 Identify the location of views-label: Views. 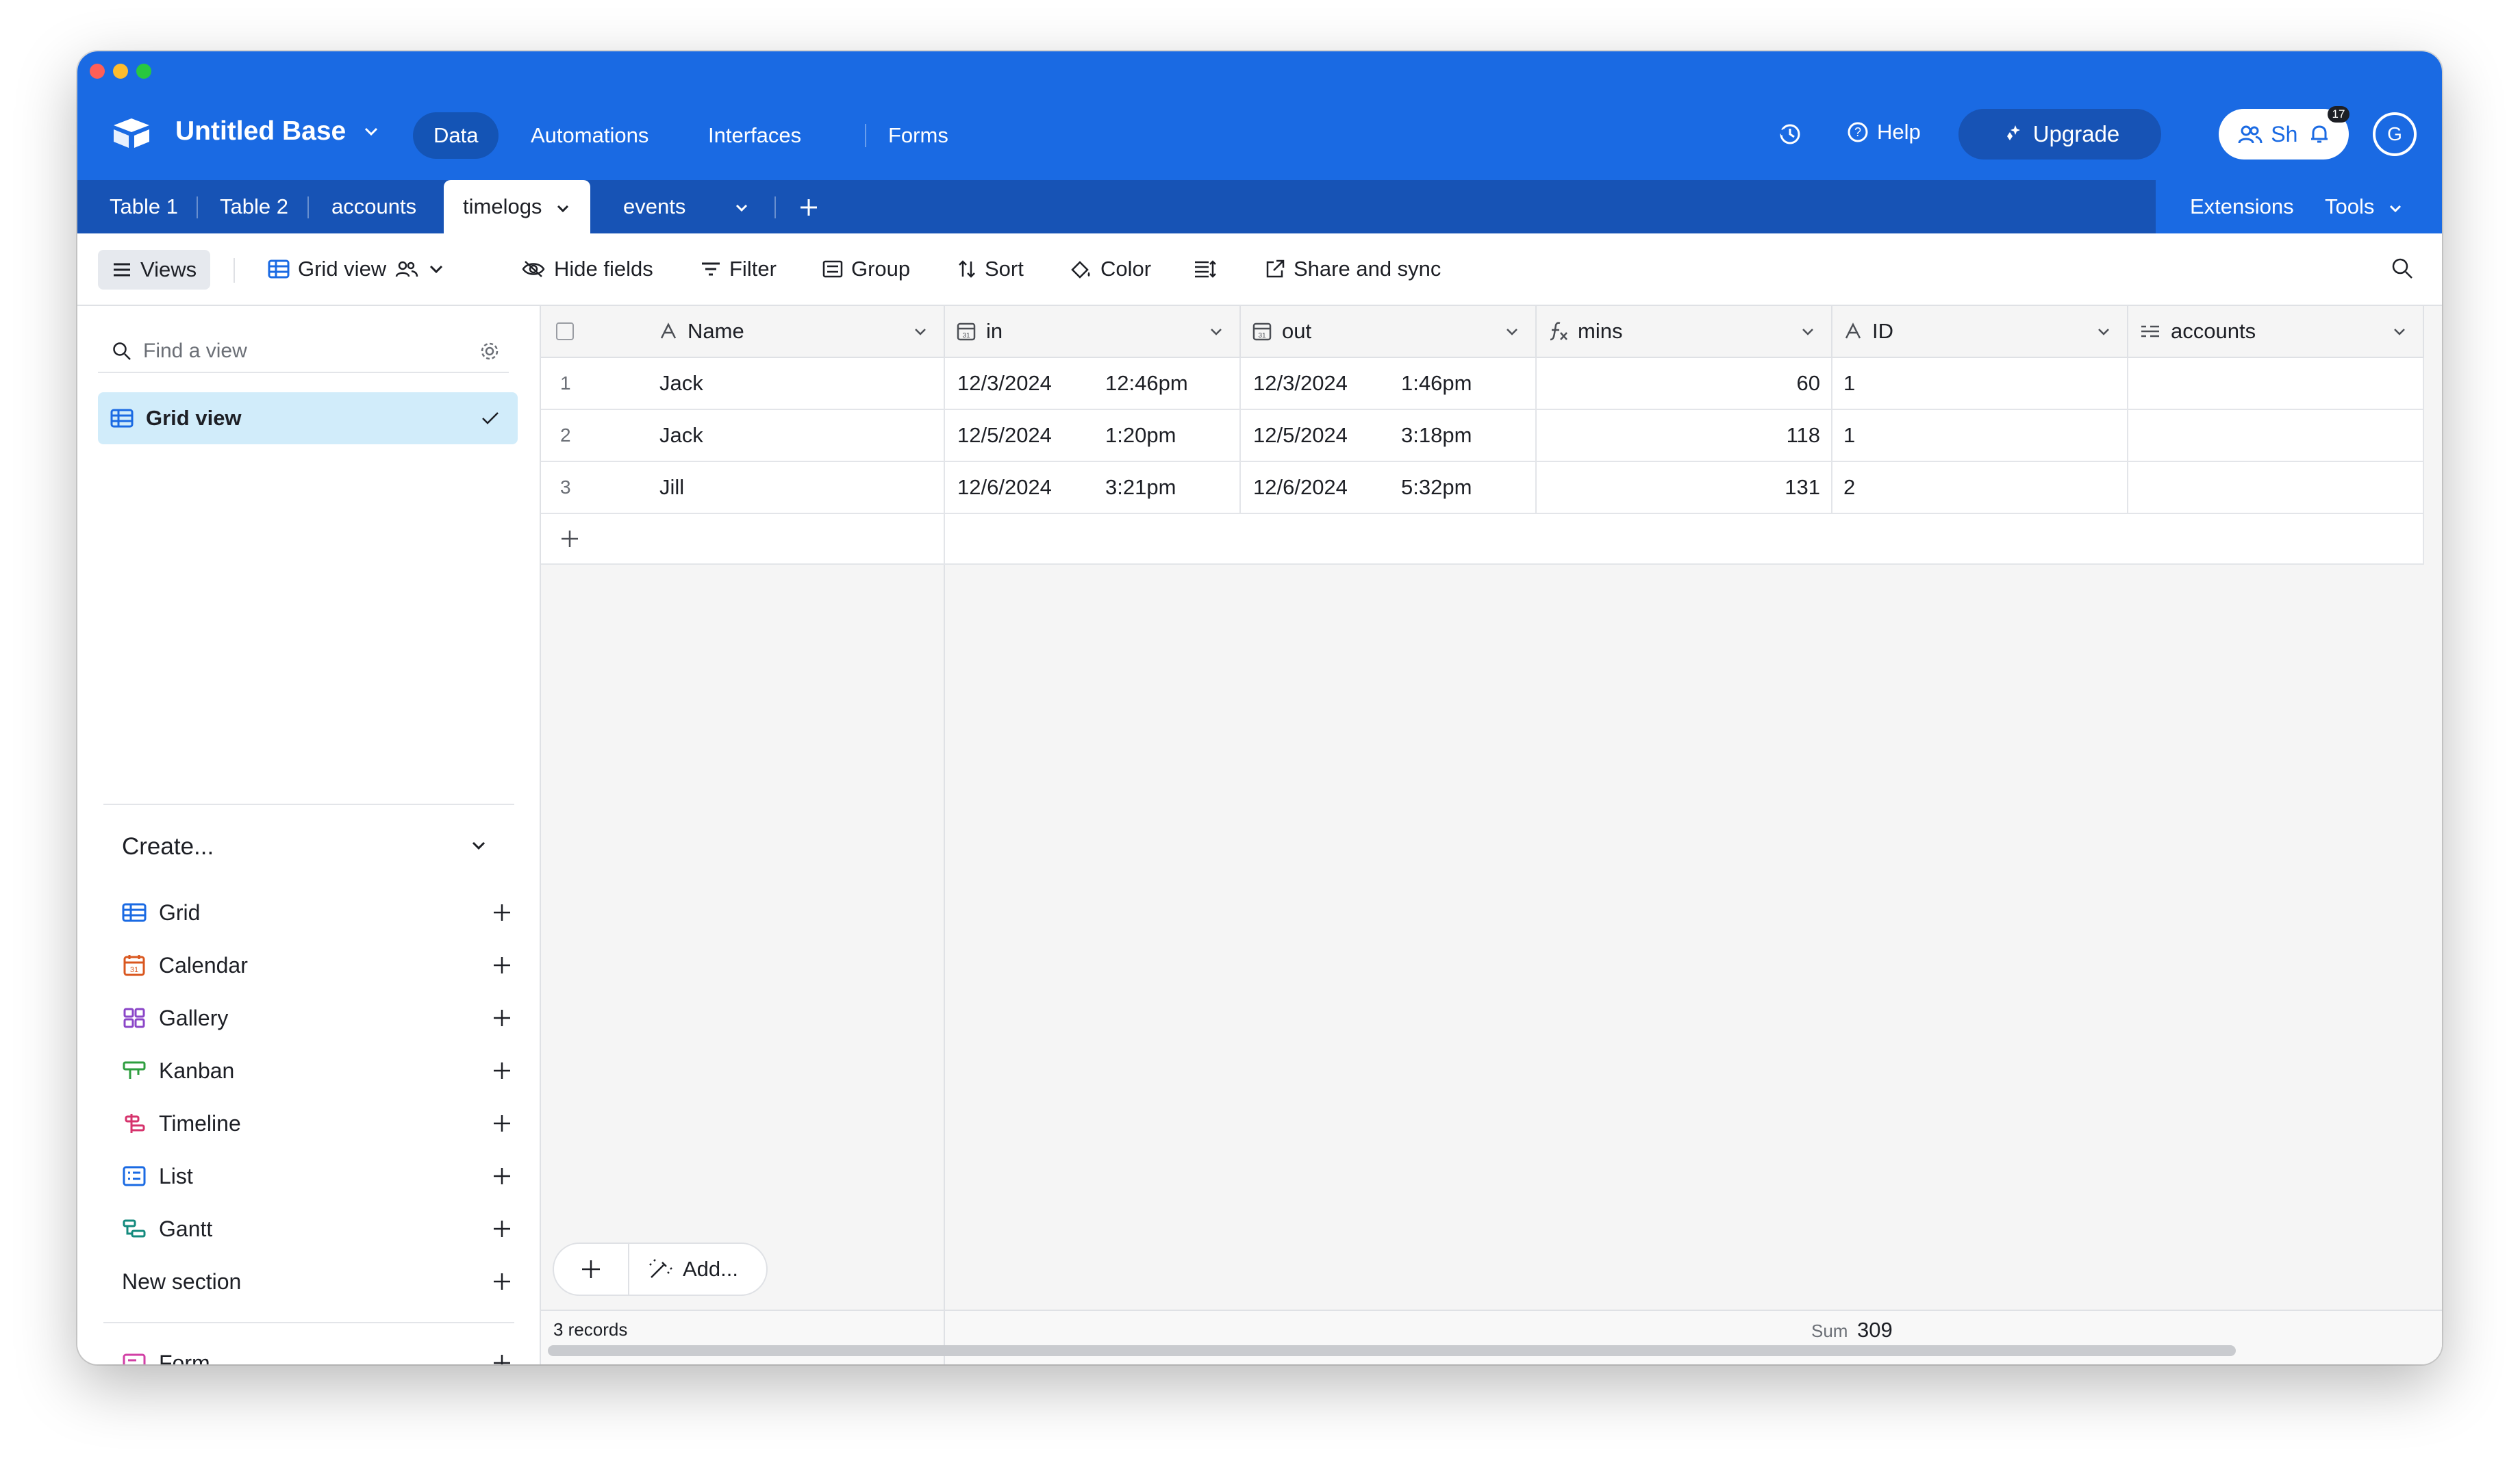
(168, 269).